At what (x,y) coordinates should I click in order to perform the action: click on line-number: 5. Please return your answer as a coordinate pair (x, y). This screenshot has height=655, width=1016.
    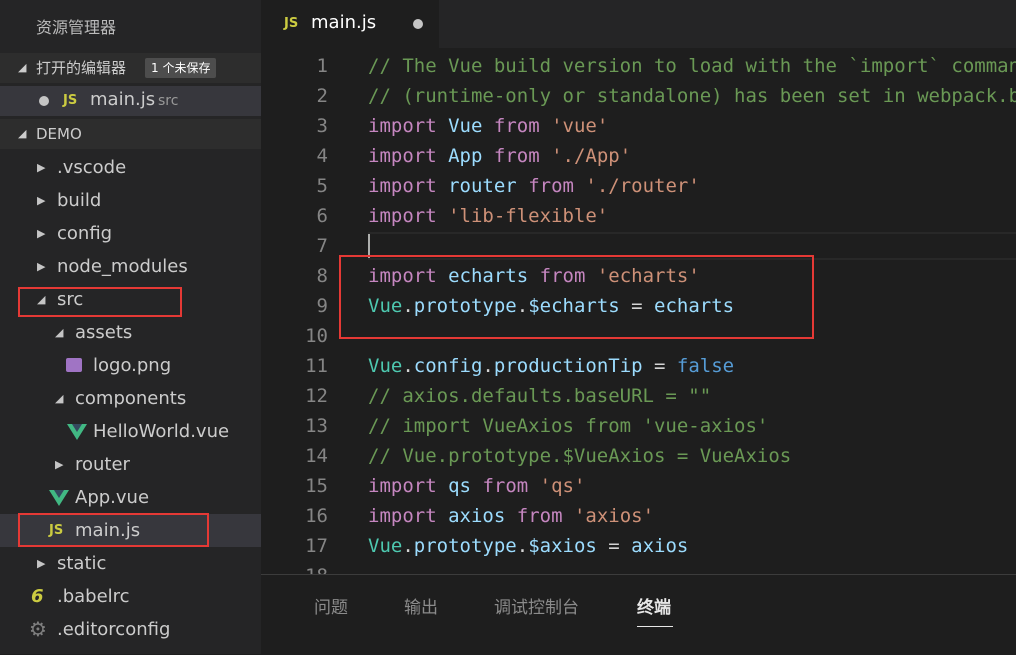
    Looking at the image, I should click on (322, 186).